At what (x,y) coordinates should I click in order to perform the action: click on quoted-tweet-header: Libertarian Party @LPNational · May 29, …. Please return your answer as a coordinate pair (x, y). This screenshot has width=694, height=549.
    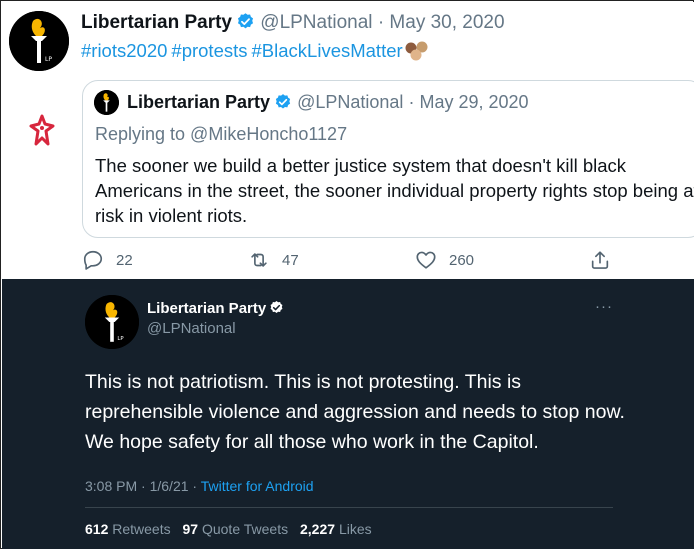
    Looking at the image, I should click on (328, 102).